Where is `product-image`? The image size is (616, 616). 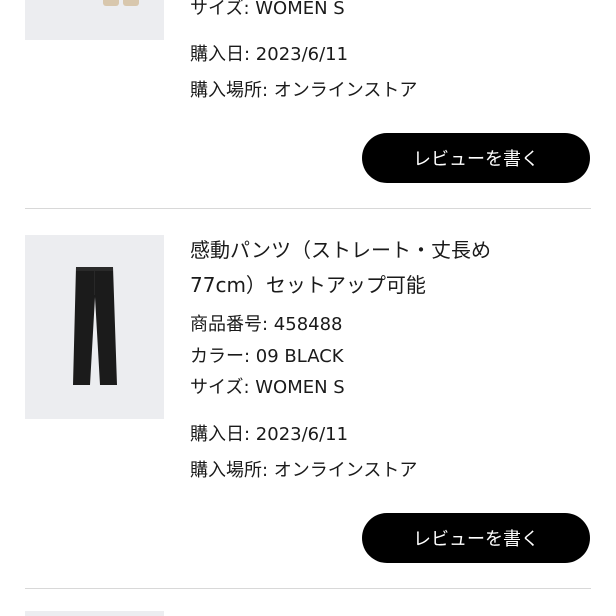
product-image is located at coordinates (94, 327).